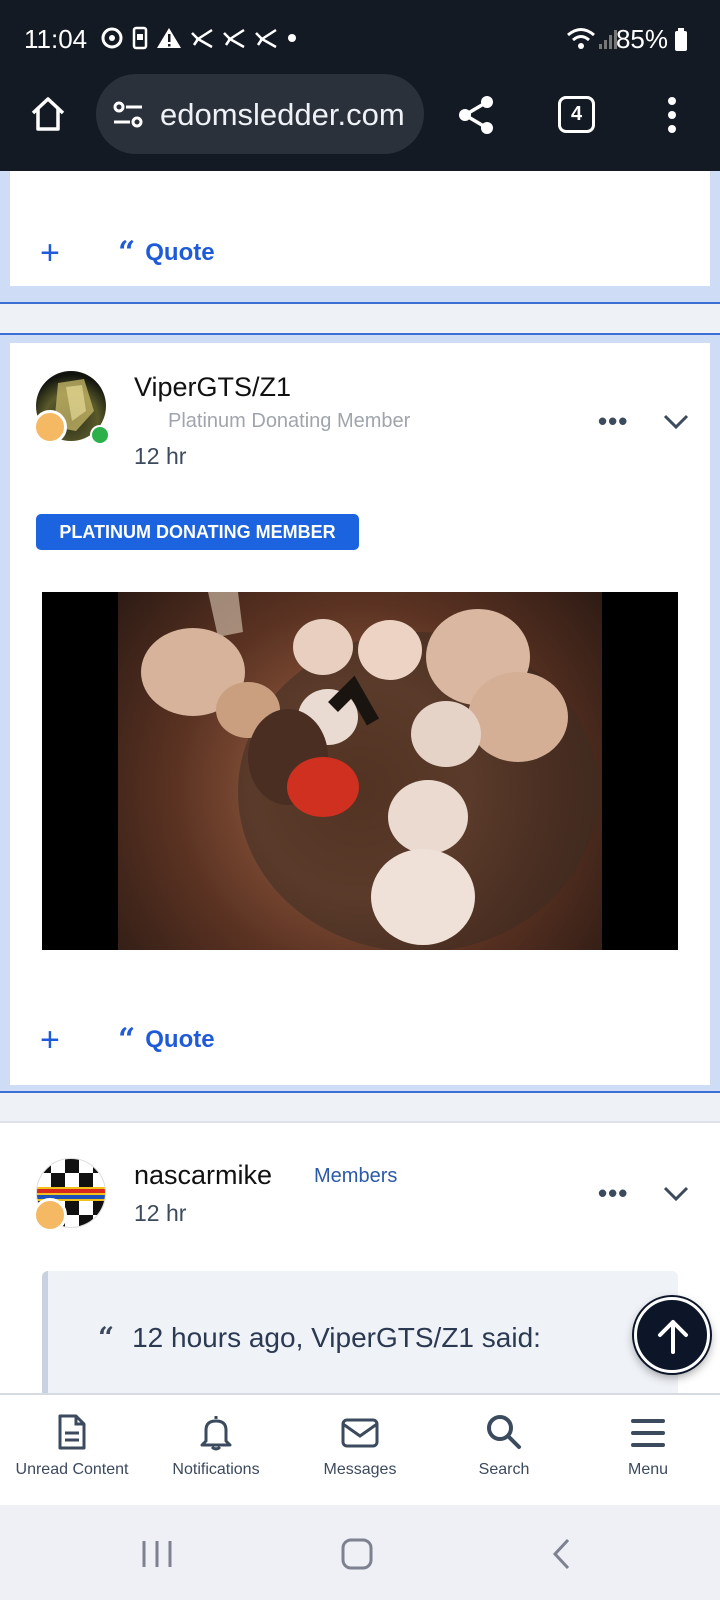 This screenshot has width=720, height=1600. I want to click on recent-apps-icon, so click(157, 1554).